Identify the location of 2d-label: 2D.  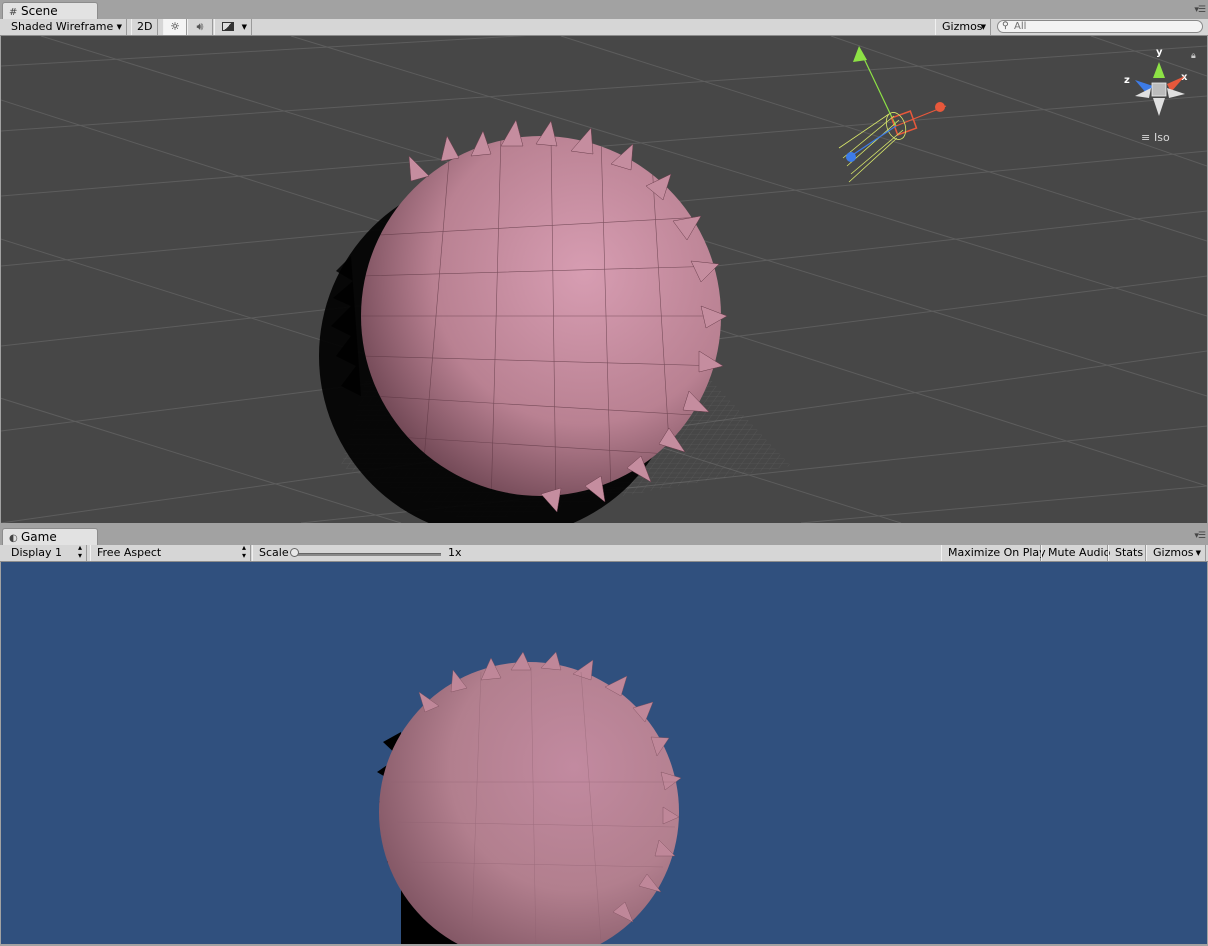
(145, 26).